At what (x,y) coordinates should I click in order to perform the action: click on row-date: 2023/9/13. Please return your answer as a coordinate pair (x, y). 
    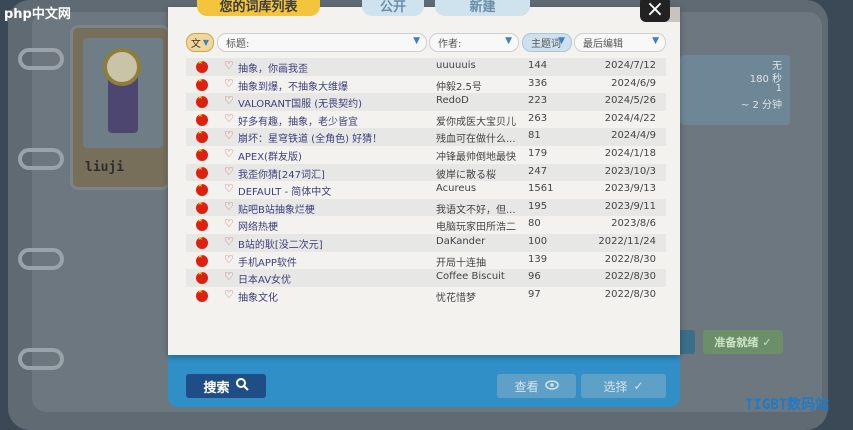
    Looking at the image, I should click on (630, 189).